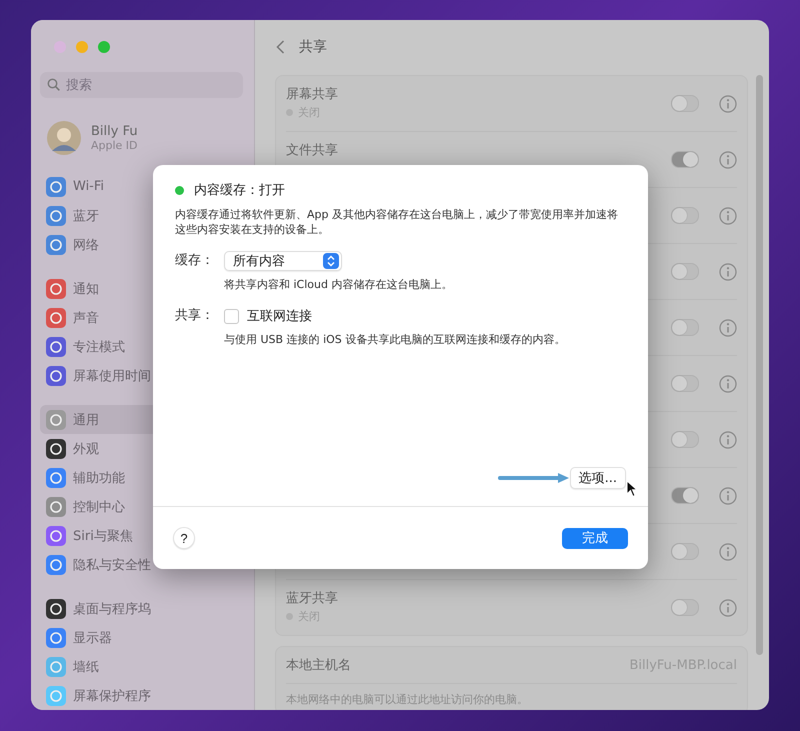 The width and height of the screenshot is (800, 731). What do you see at coordinates (141, 637) in the screenshot?
I see `sidebar-item: 显示器` at bounding box center [141, 637].